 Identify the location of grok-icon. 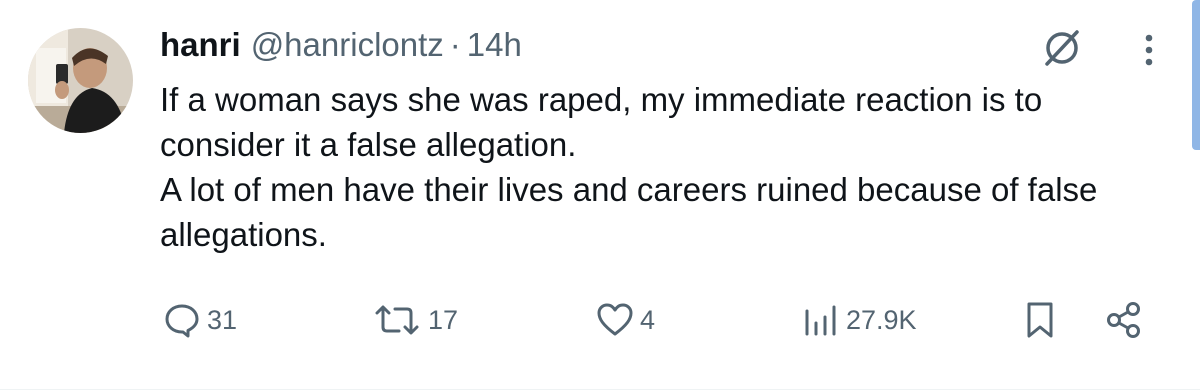
(1062, 48).